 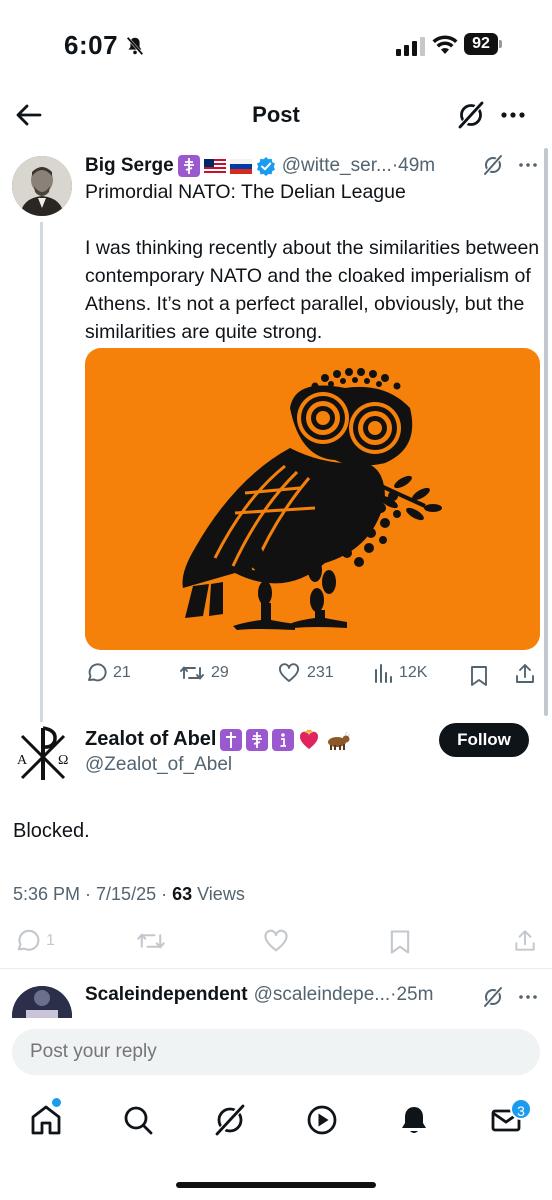 What do you see at coordinates (413, 166) in the screenshot?
I see `post-time: ·49m` at bounding box center [413, 166].